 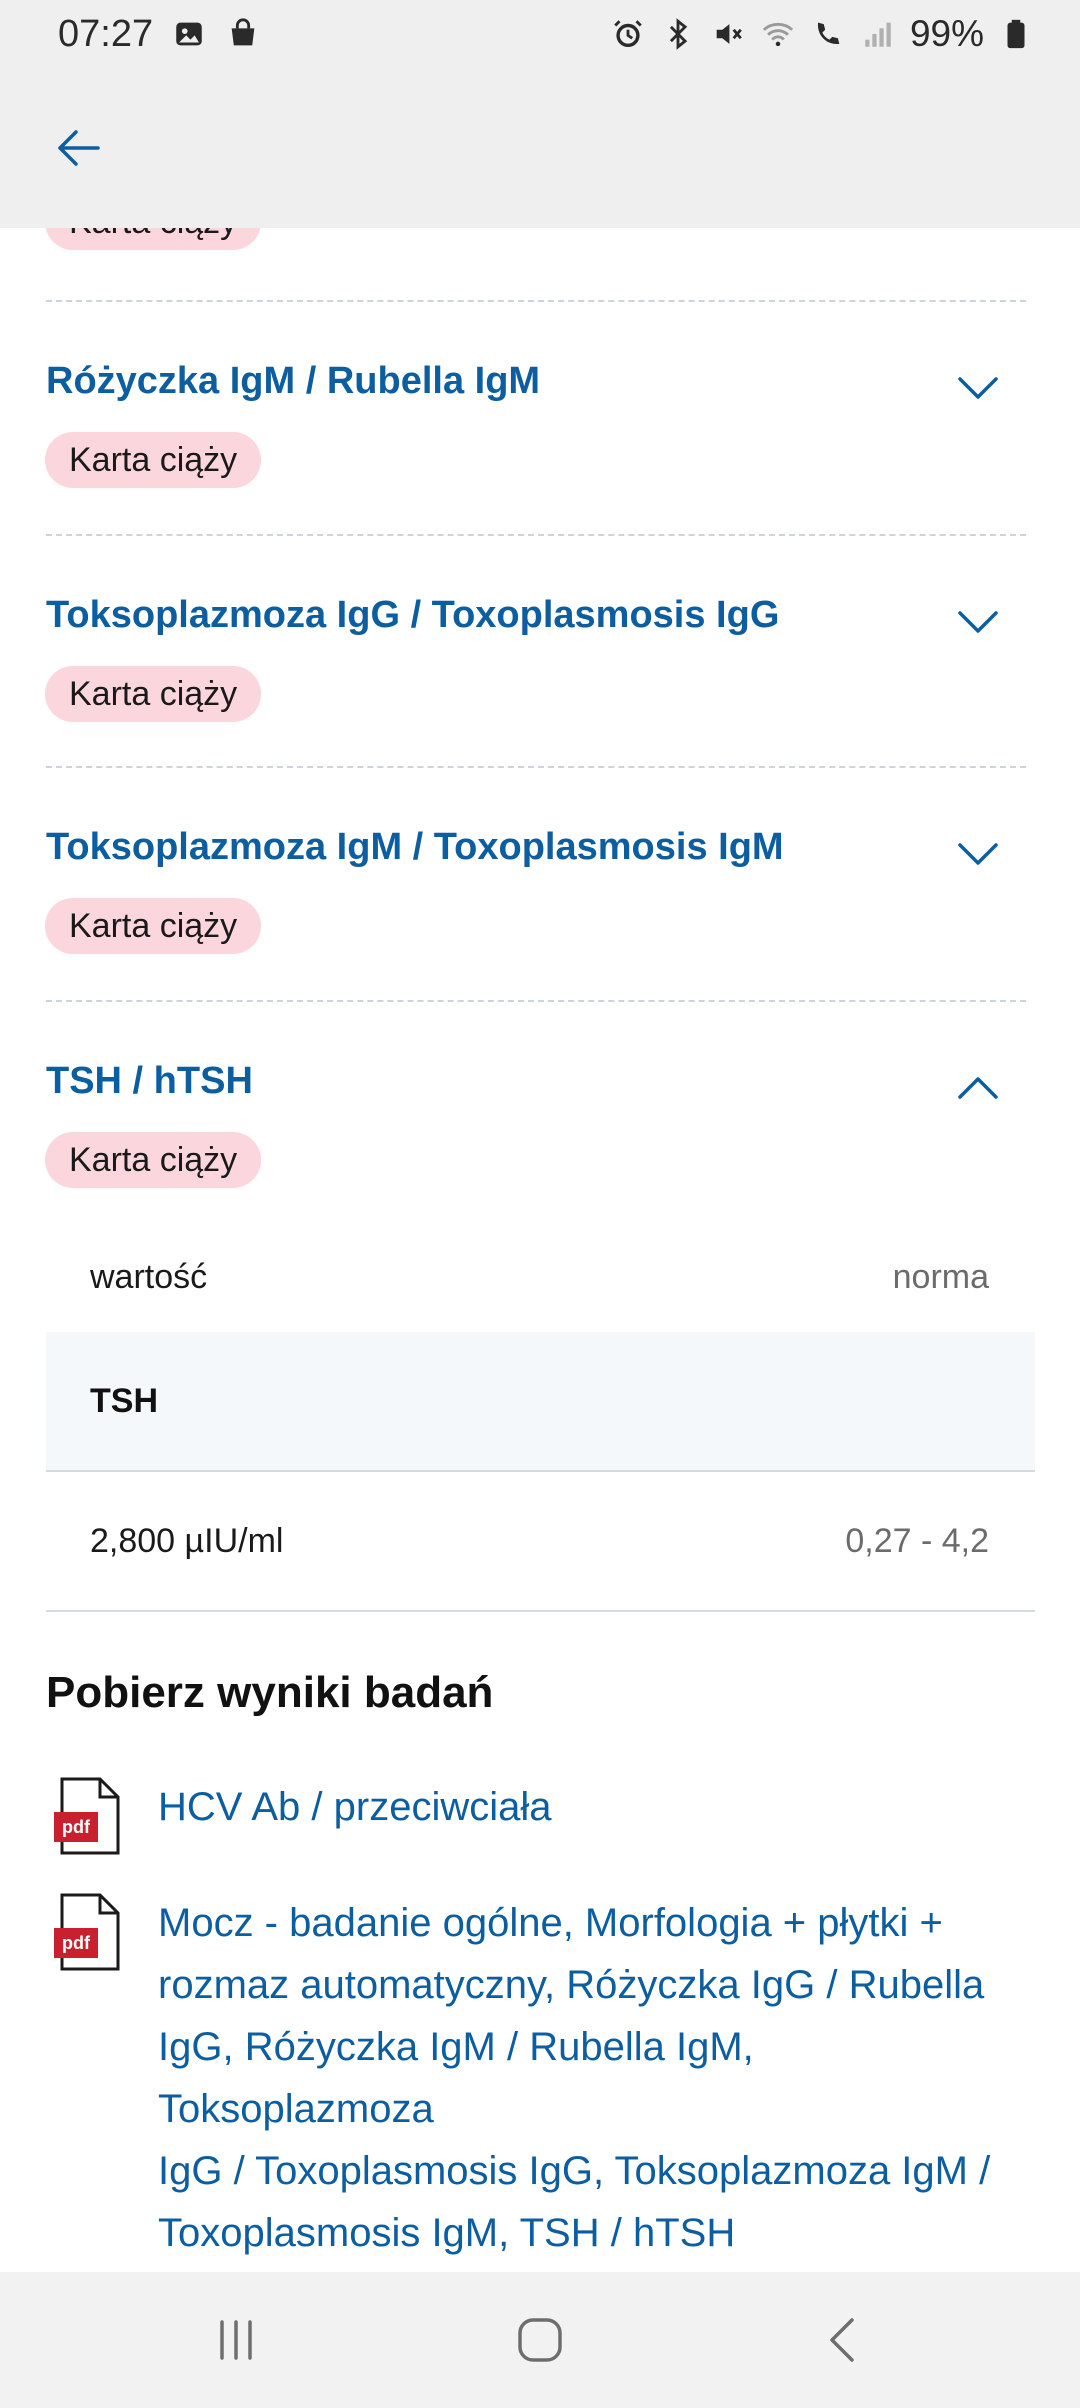 I want to click on battery-percent: 99%, so click(x=946, y=33).